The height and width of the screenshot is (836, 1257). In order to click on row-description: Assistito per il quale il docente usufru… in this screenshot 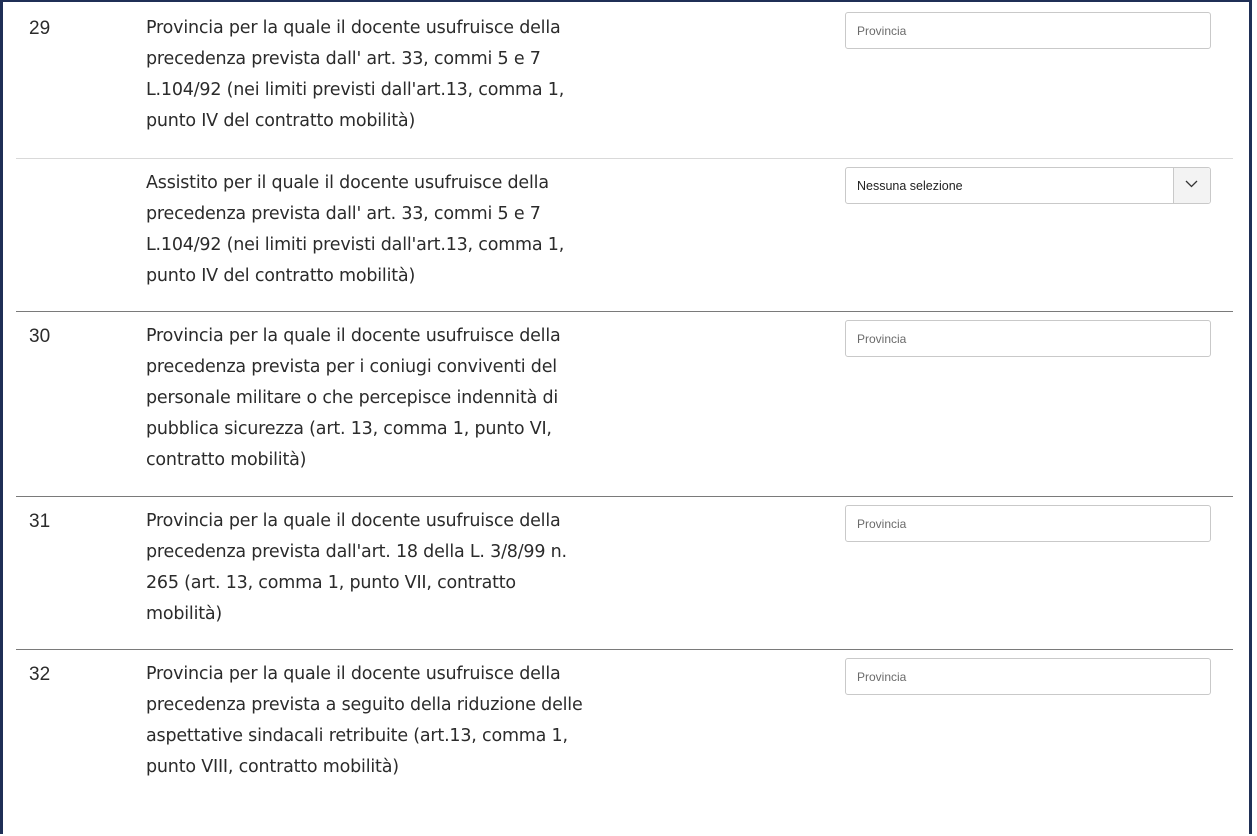, I will do `click(355, 229)`.